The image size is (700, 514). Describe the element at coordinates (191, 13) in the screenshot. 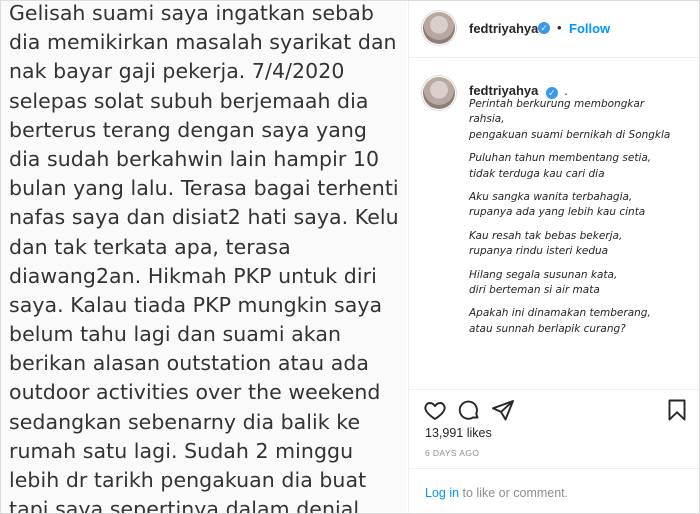

I see `post-text-line: Gelisah suami saya ingatkan sebab` at that location.